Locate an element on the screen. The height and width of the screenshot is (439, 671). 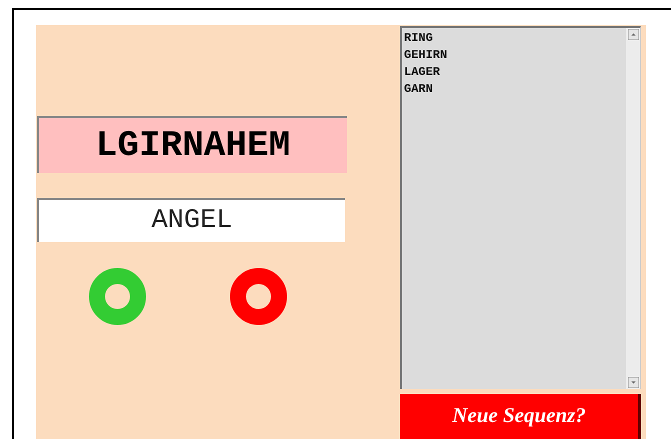
word-item: GEHIRN is located at coordinates (514, 55).